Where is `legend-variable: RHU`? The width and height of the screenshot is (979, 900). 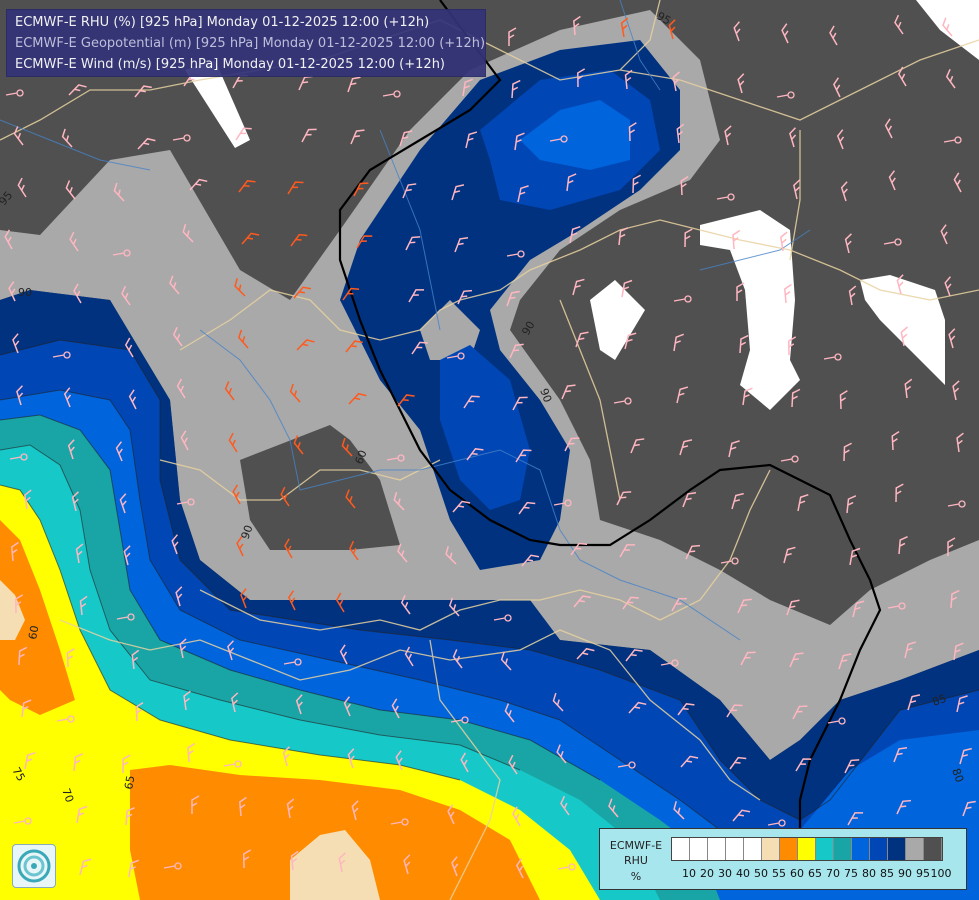 legend-variable: RHU is located at coordinates (636, 860).